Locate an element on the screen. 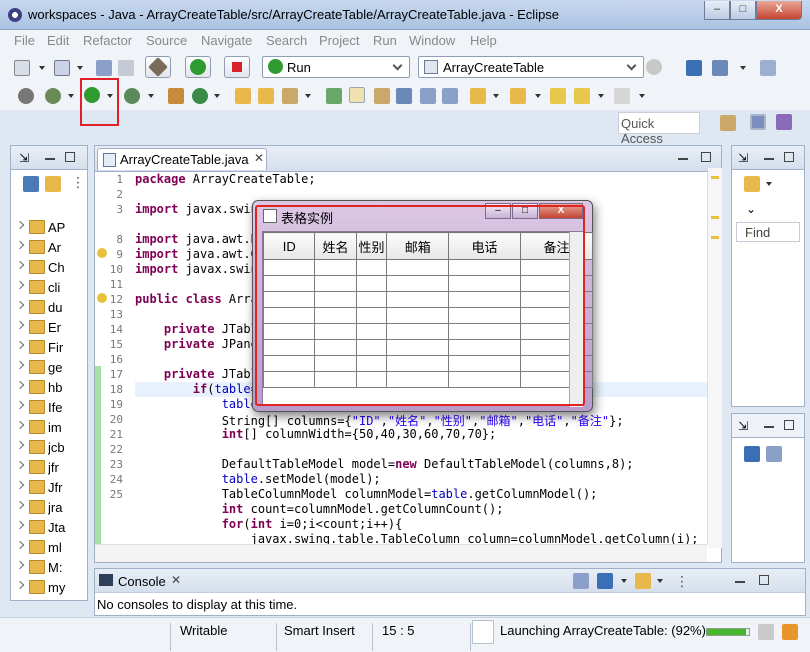 This screenshot has width=810, height=652. display-console-icon is located at coordinates (605, 581).